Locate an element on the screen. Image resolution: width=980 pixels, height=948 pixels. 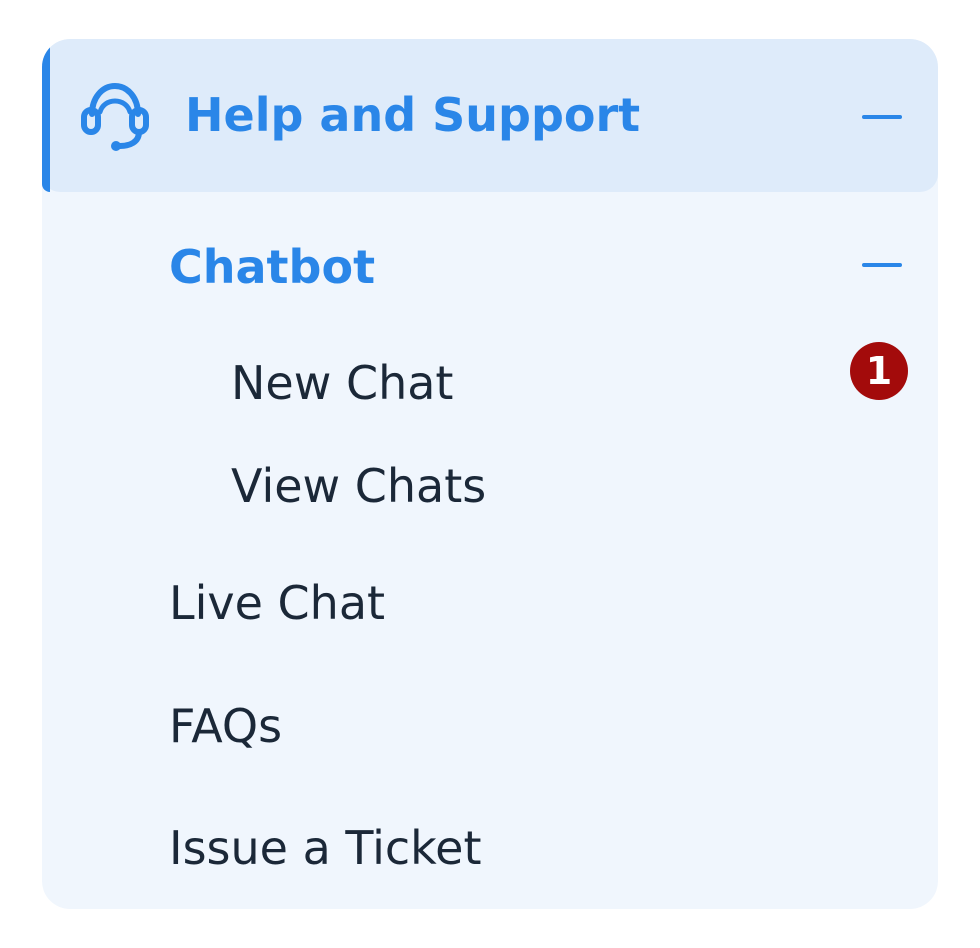
menu-item-faqs: FAQs is located at coordinates (225, 726).